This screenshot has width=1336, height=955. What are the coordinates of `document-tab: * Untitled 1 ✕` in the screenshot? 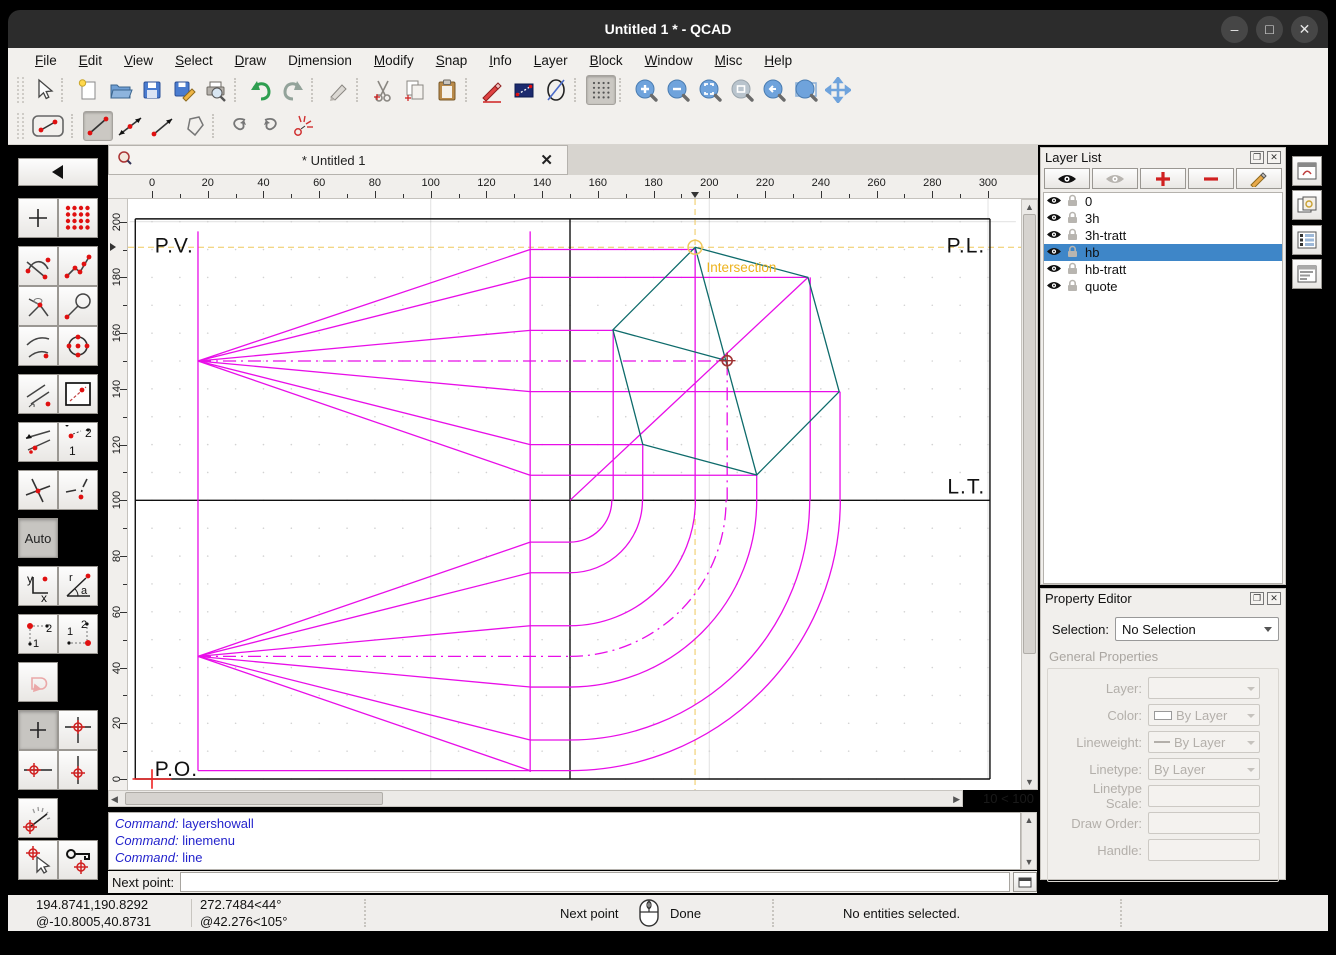 It's located at (338, 160).